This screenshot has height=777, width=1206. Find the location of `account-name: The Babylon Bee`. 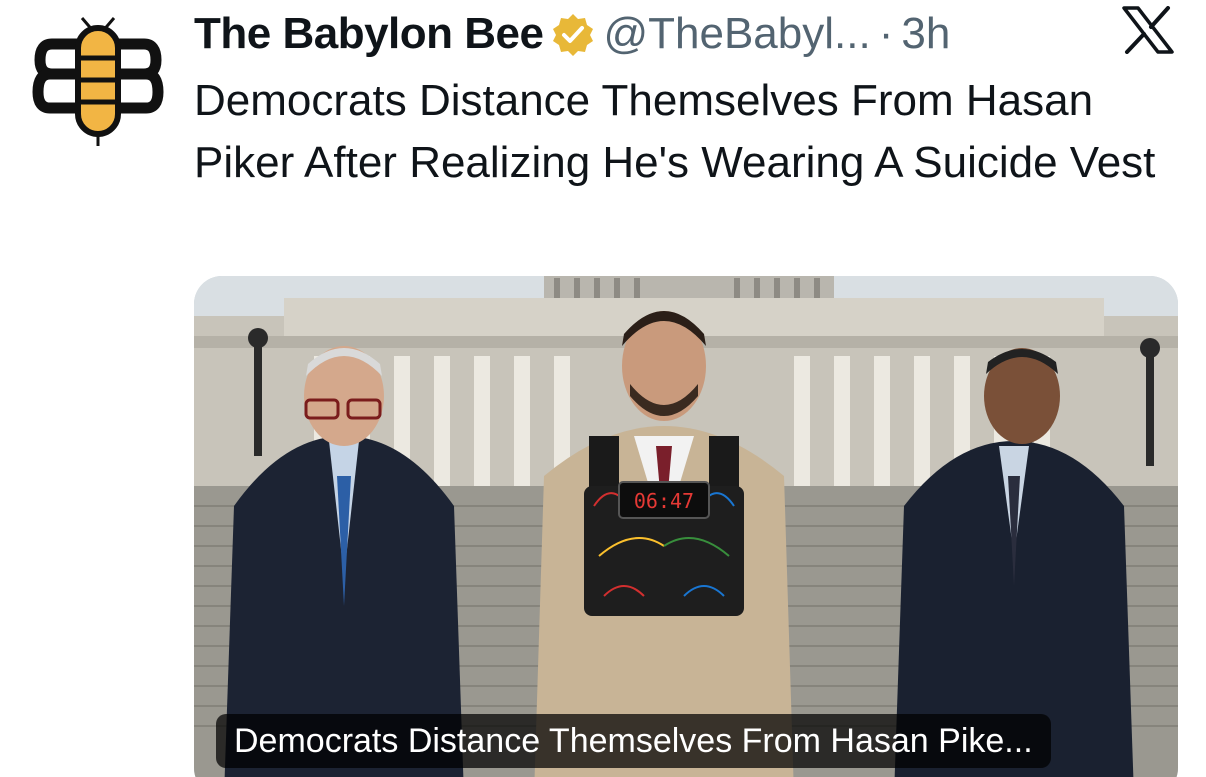

account-name: The Babylon Bee is located at coordinates (369, 34).